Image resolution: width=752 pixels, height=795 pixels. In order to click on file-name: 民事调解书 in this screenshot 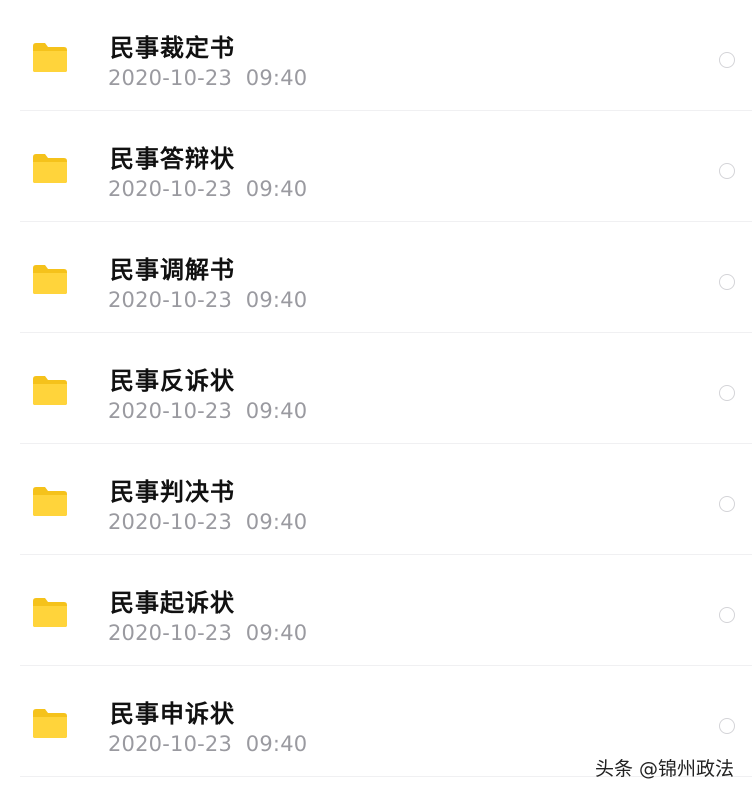, I will do `click(172, 270)`.